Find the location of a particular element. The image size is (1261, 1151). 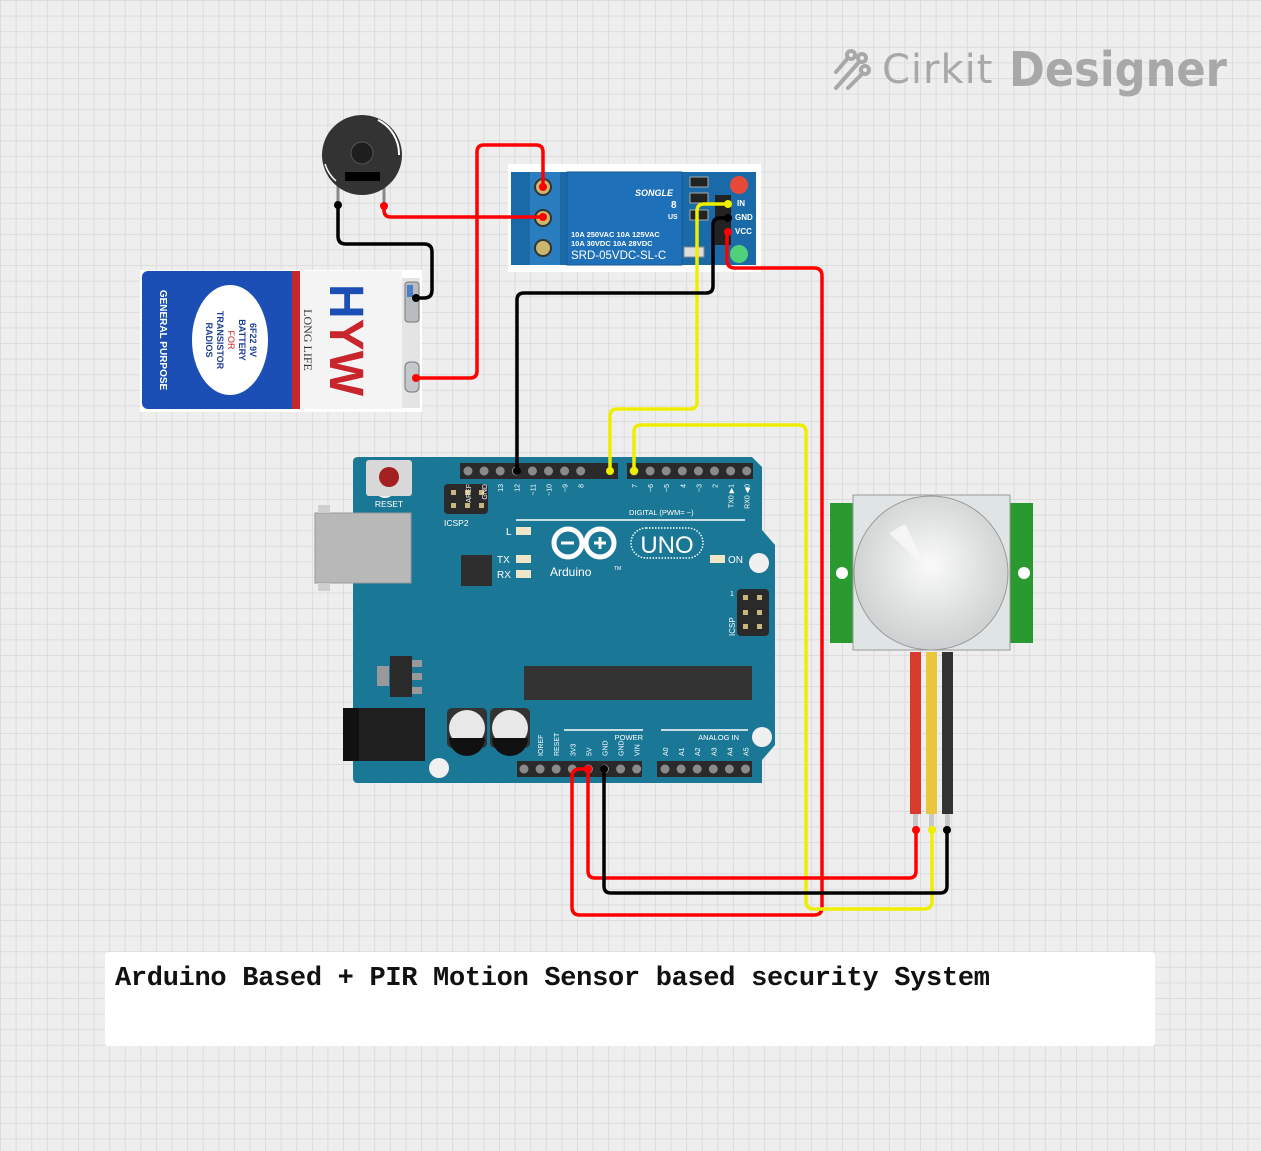

usb-port is located at coordinates (363, 548).